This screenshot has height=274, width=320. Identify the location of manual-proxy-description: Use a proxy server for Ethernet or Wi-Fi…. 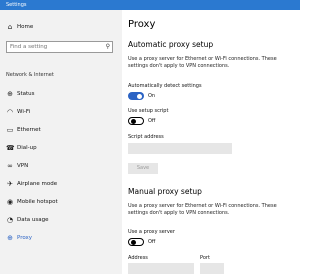
(202, 209).